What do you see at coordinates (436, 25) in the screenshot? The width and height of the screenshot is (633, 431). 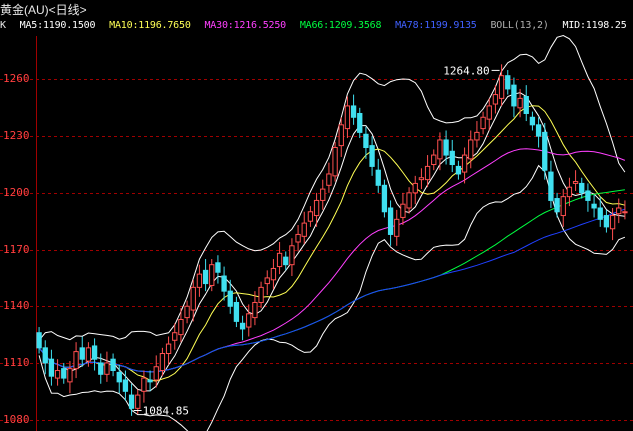 I see `legend-ma78: MA78:1199.9135` at bounding box center [436, 25].